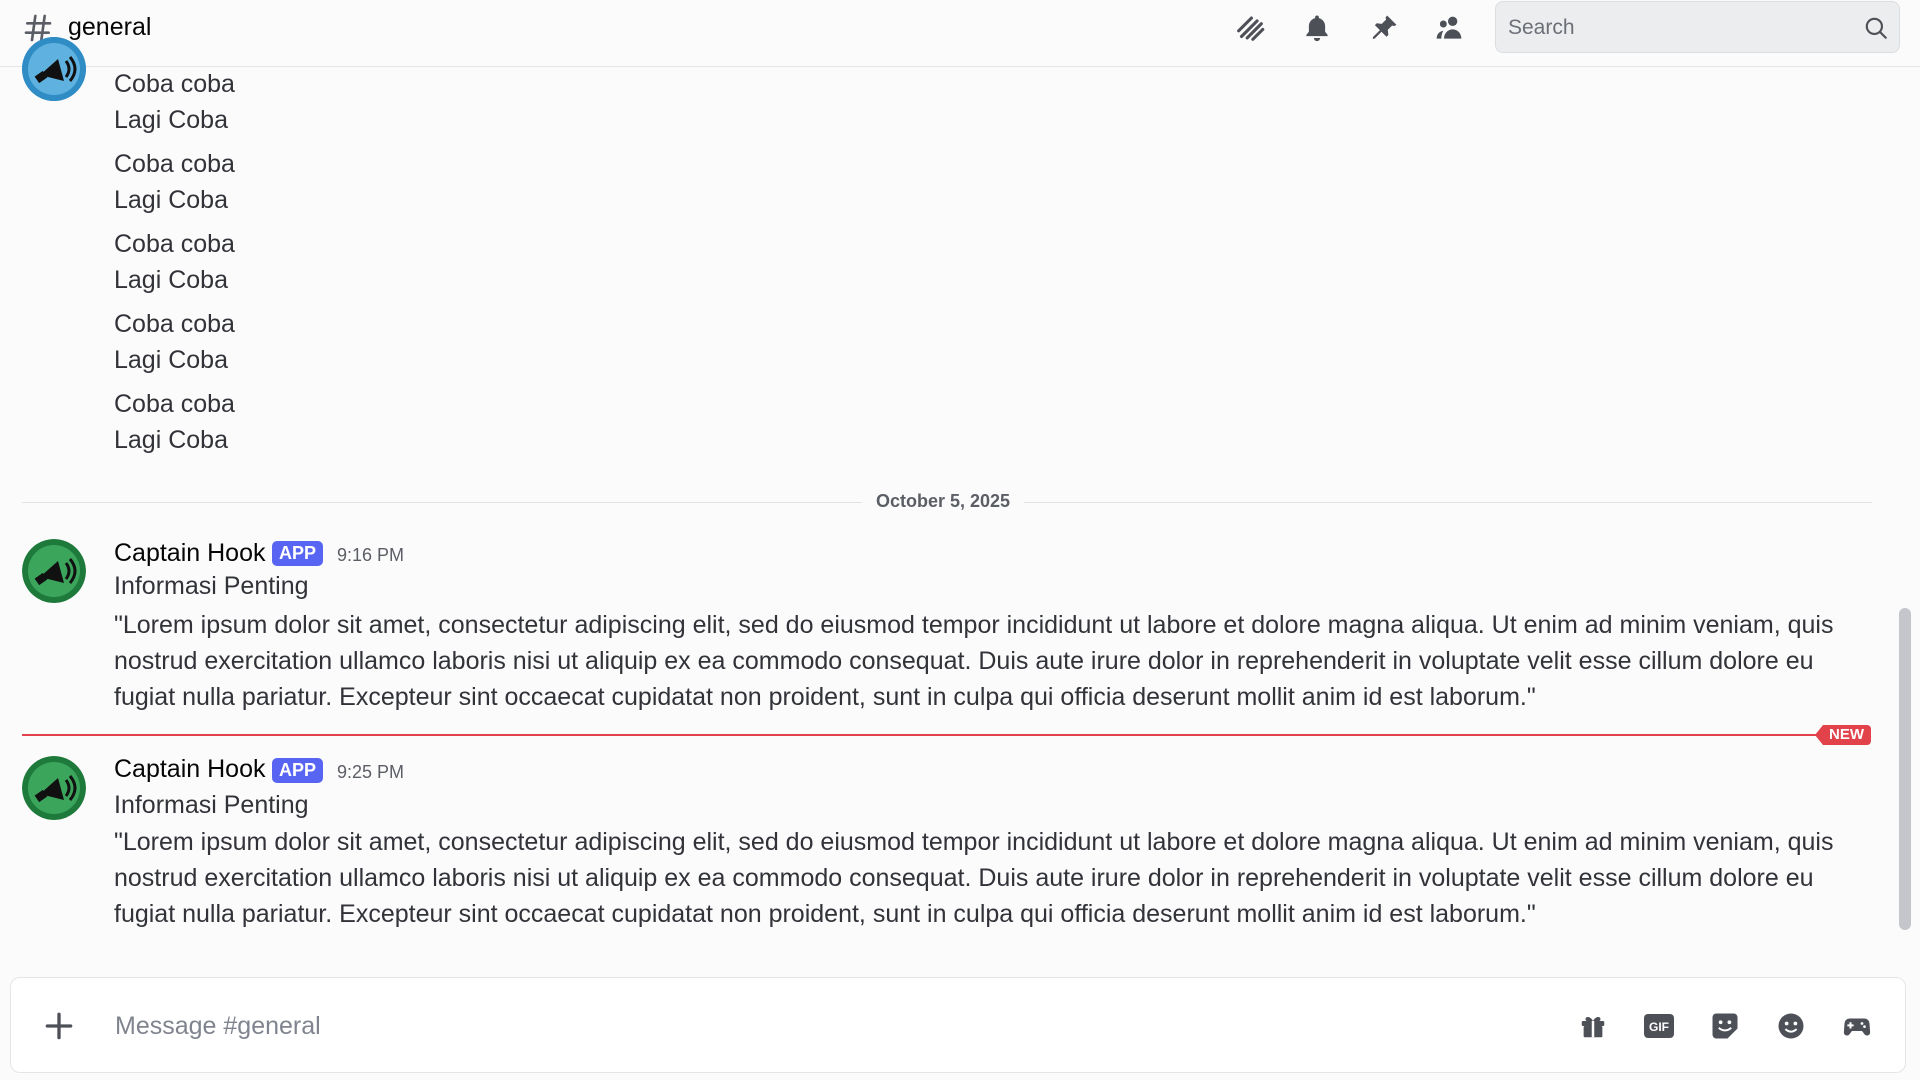  I want to click on search-bar, so click(1697, 27).